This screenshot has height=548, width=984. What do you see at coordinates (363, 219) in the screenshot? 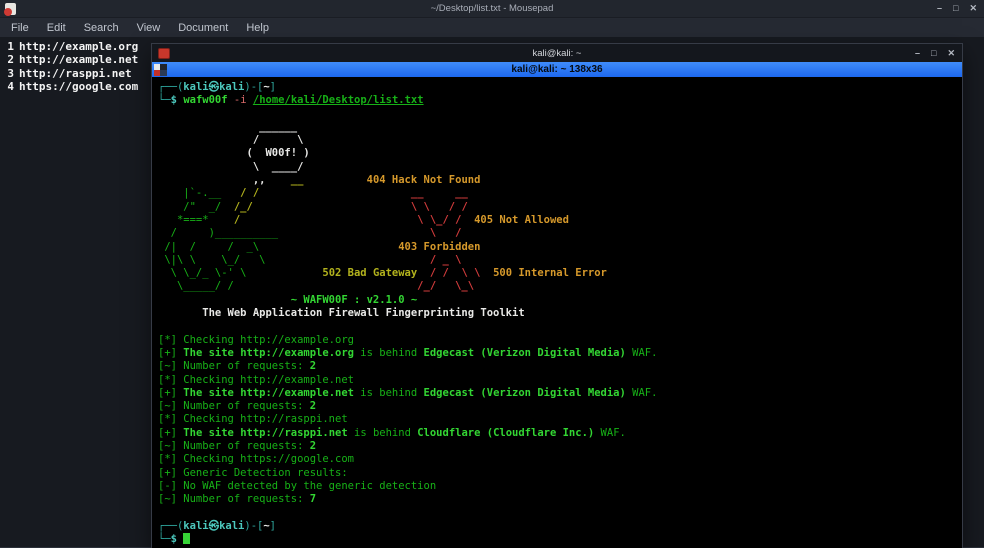
I see `terminal-line: *===* / \ \_/ / 405 Not Allowed` at bounding box center [363, 219].